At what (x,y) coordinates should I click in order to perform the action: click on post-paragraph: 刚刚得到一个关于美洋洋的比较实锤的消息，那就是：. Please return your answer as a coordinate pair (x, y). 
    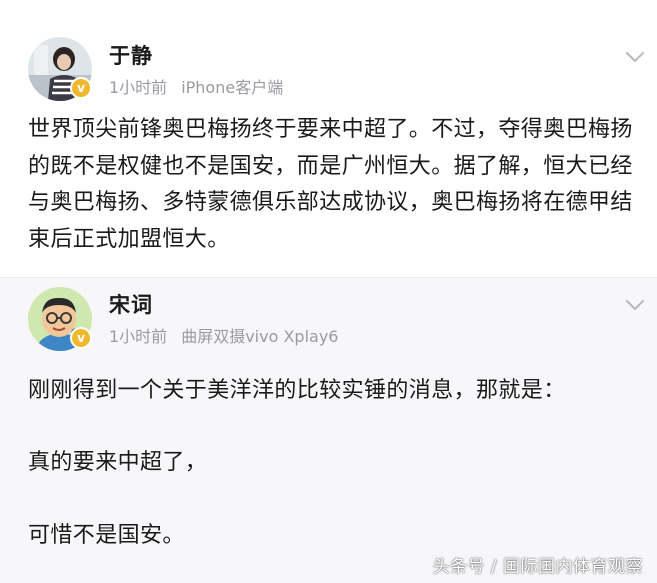
    Looking at the image, I should click on (297, 390).